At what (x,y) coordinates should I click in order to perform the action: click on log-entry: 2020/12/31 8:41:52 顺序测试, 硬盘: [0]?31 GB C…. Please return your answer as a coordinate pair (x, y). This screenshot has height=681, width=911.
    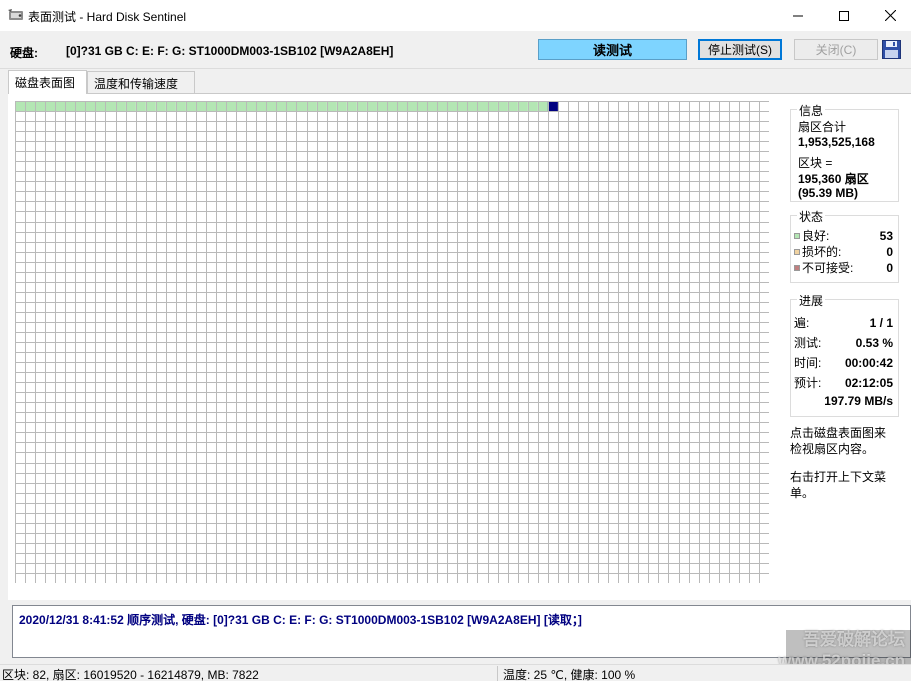
    Looking at the image, I should click on (300, 620).